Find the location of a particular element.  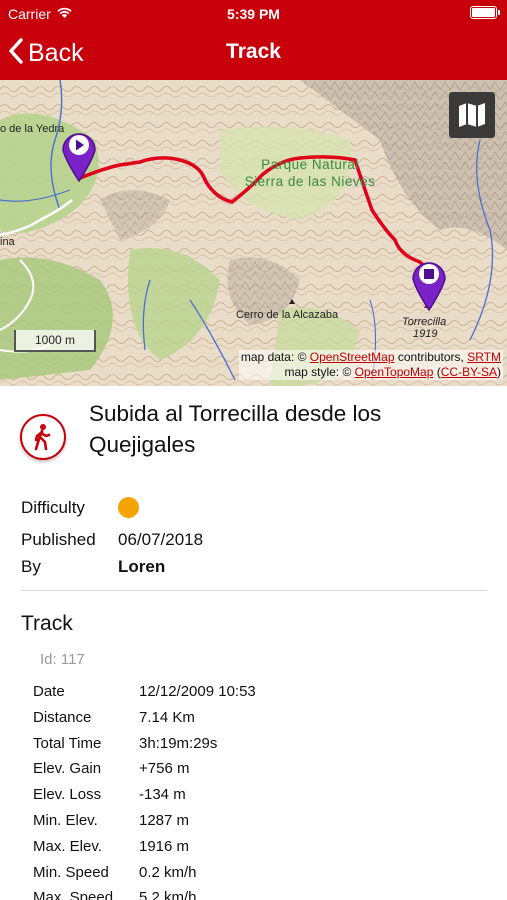

paren-close: ) is located at coordinates (499, 372).